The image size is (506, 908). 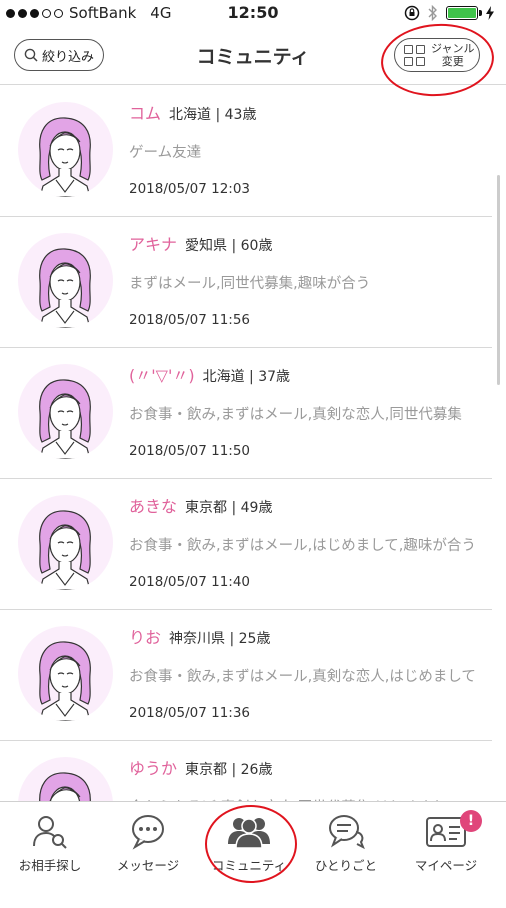 I want to click on tab-search-partner: お相手探し, so click(x=50, y=847).